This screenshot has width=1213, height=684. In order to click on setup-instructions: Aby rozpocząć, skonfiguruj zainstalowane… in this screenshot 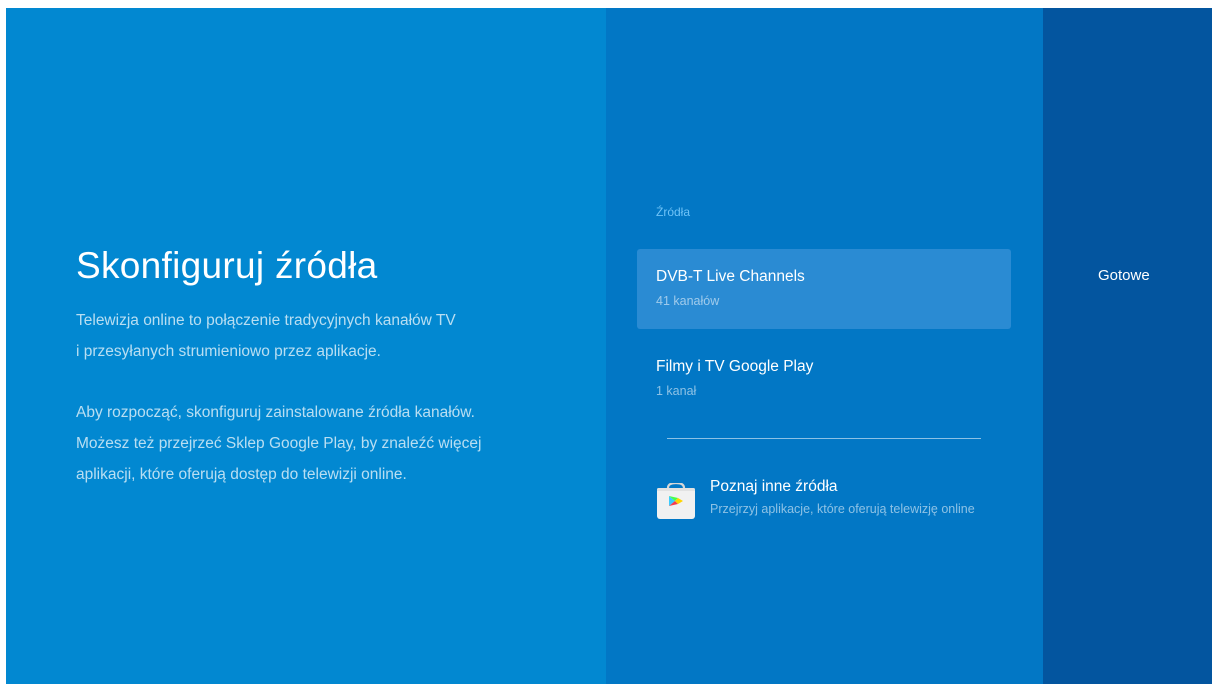, I will do `click(316, 443)`.